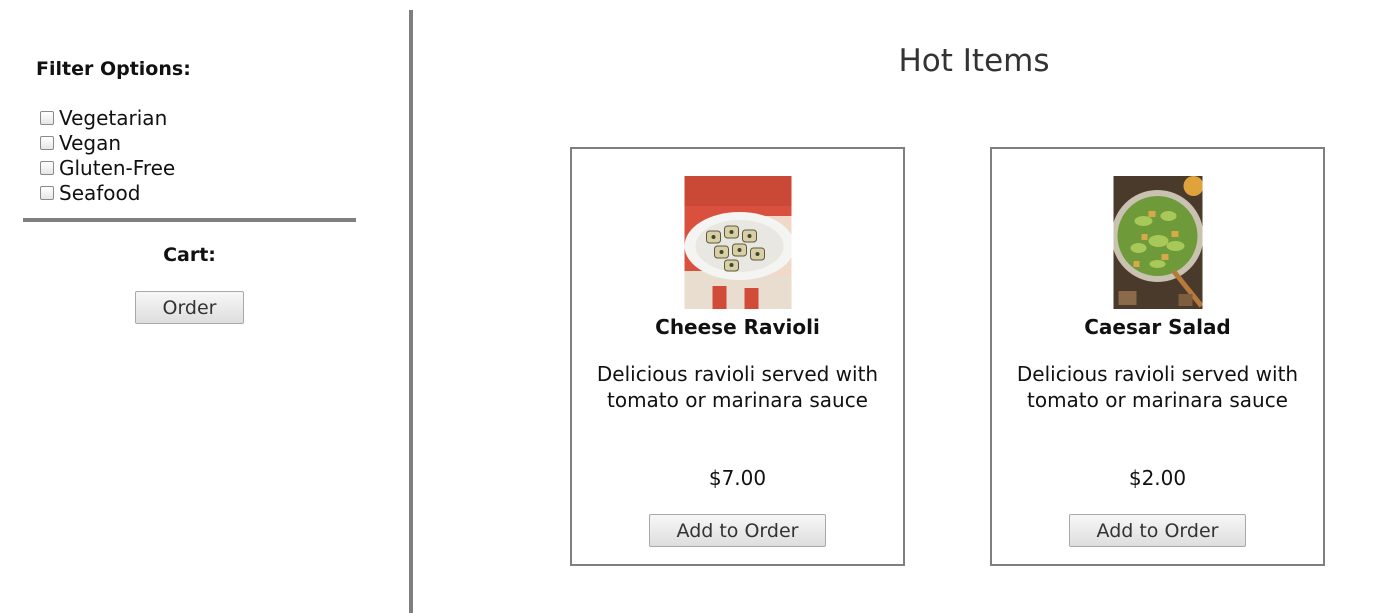  I want to click on vegetarian-checkbox, so click(47, 117).